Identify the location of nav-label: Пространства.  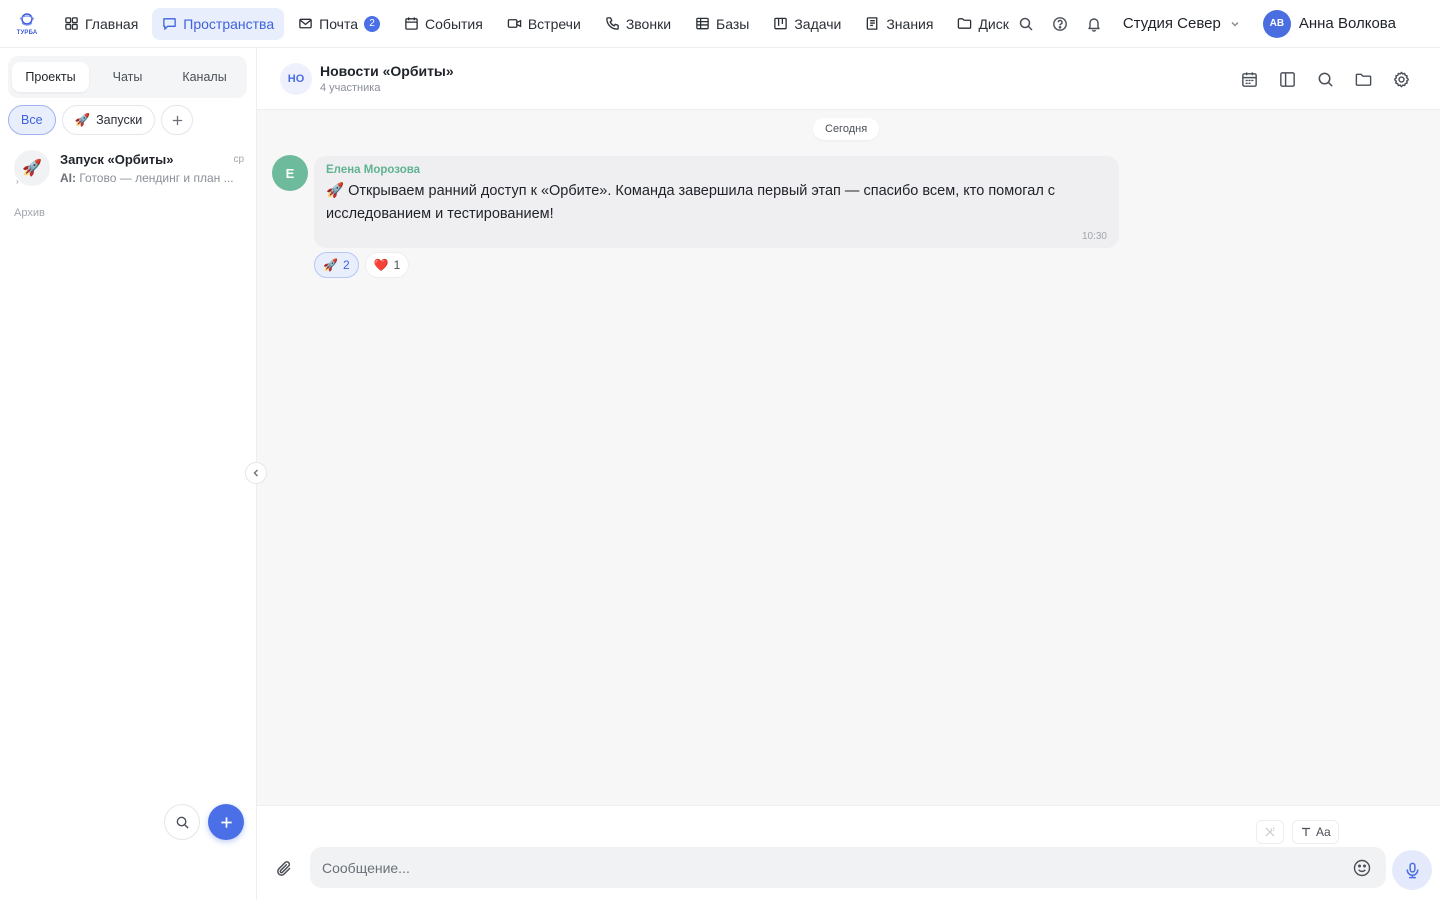
(229, 23).